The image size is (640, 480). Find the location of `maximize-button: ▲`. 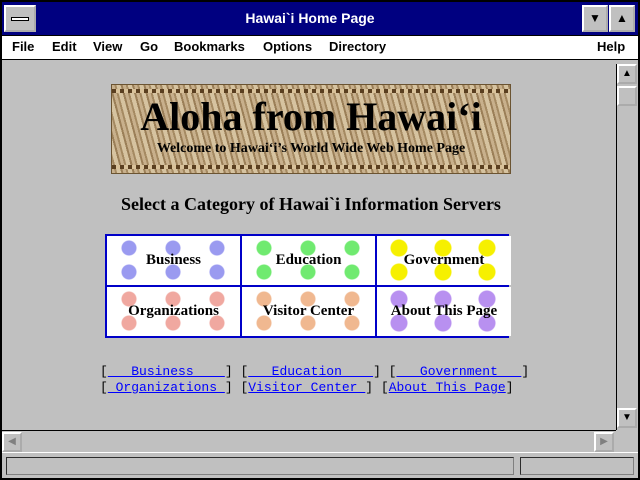

maximize-button: ▲ is located at coordinates (622, 18).